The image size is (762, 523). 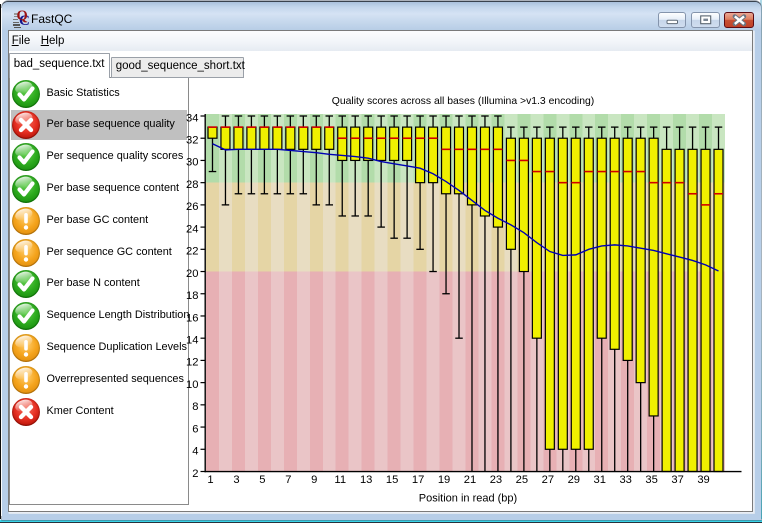 What do you see at coordinates (192, 141) in the screenshot?
I see `svg-text: 32` at bounding box center [192, 141].